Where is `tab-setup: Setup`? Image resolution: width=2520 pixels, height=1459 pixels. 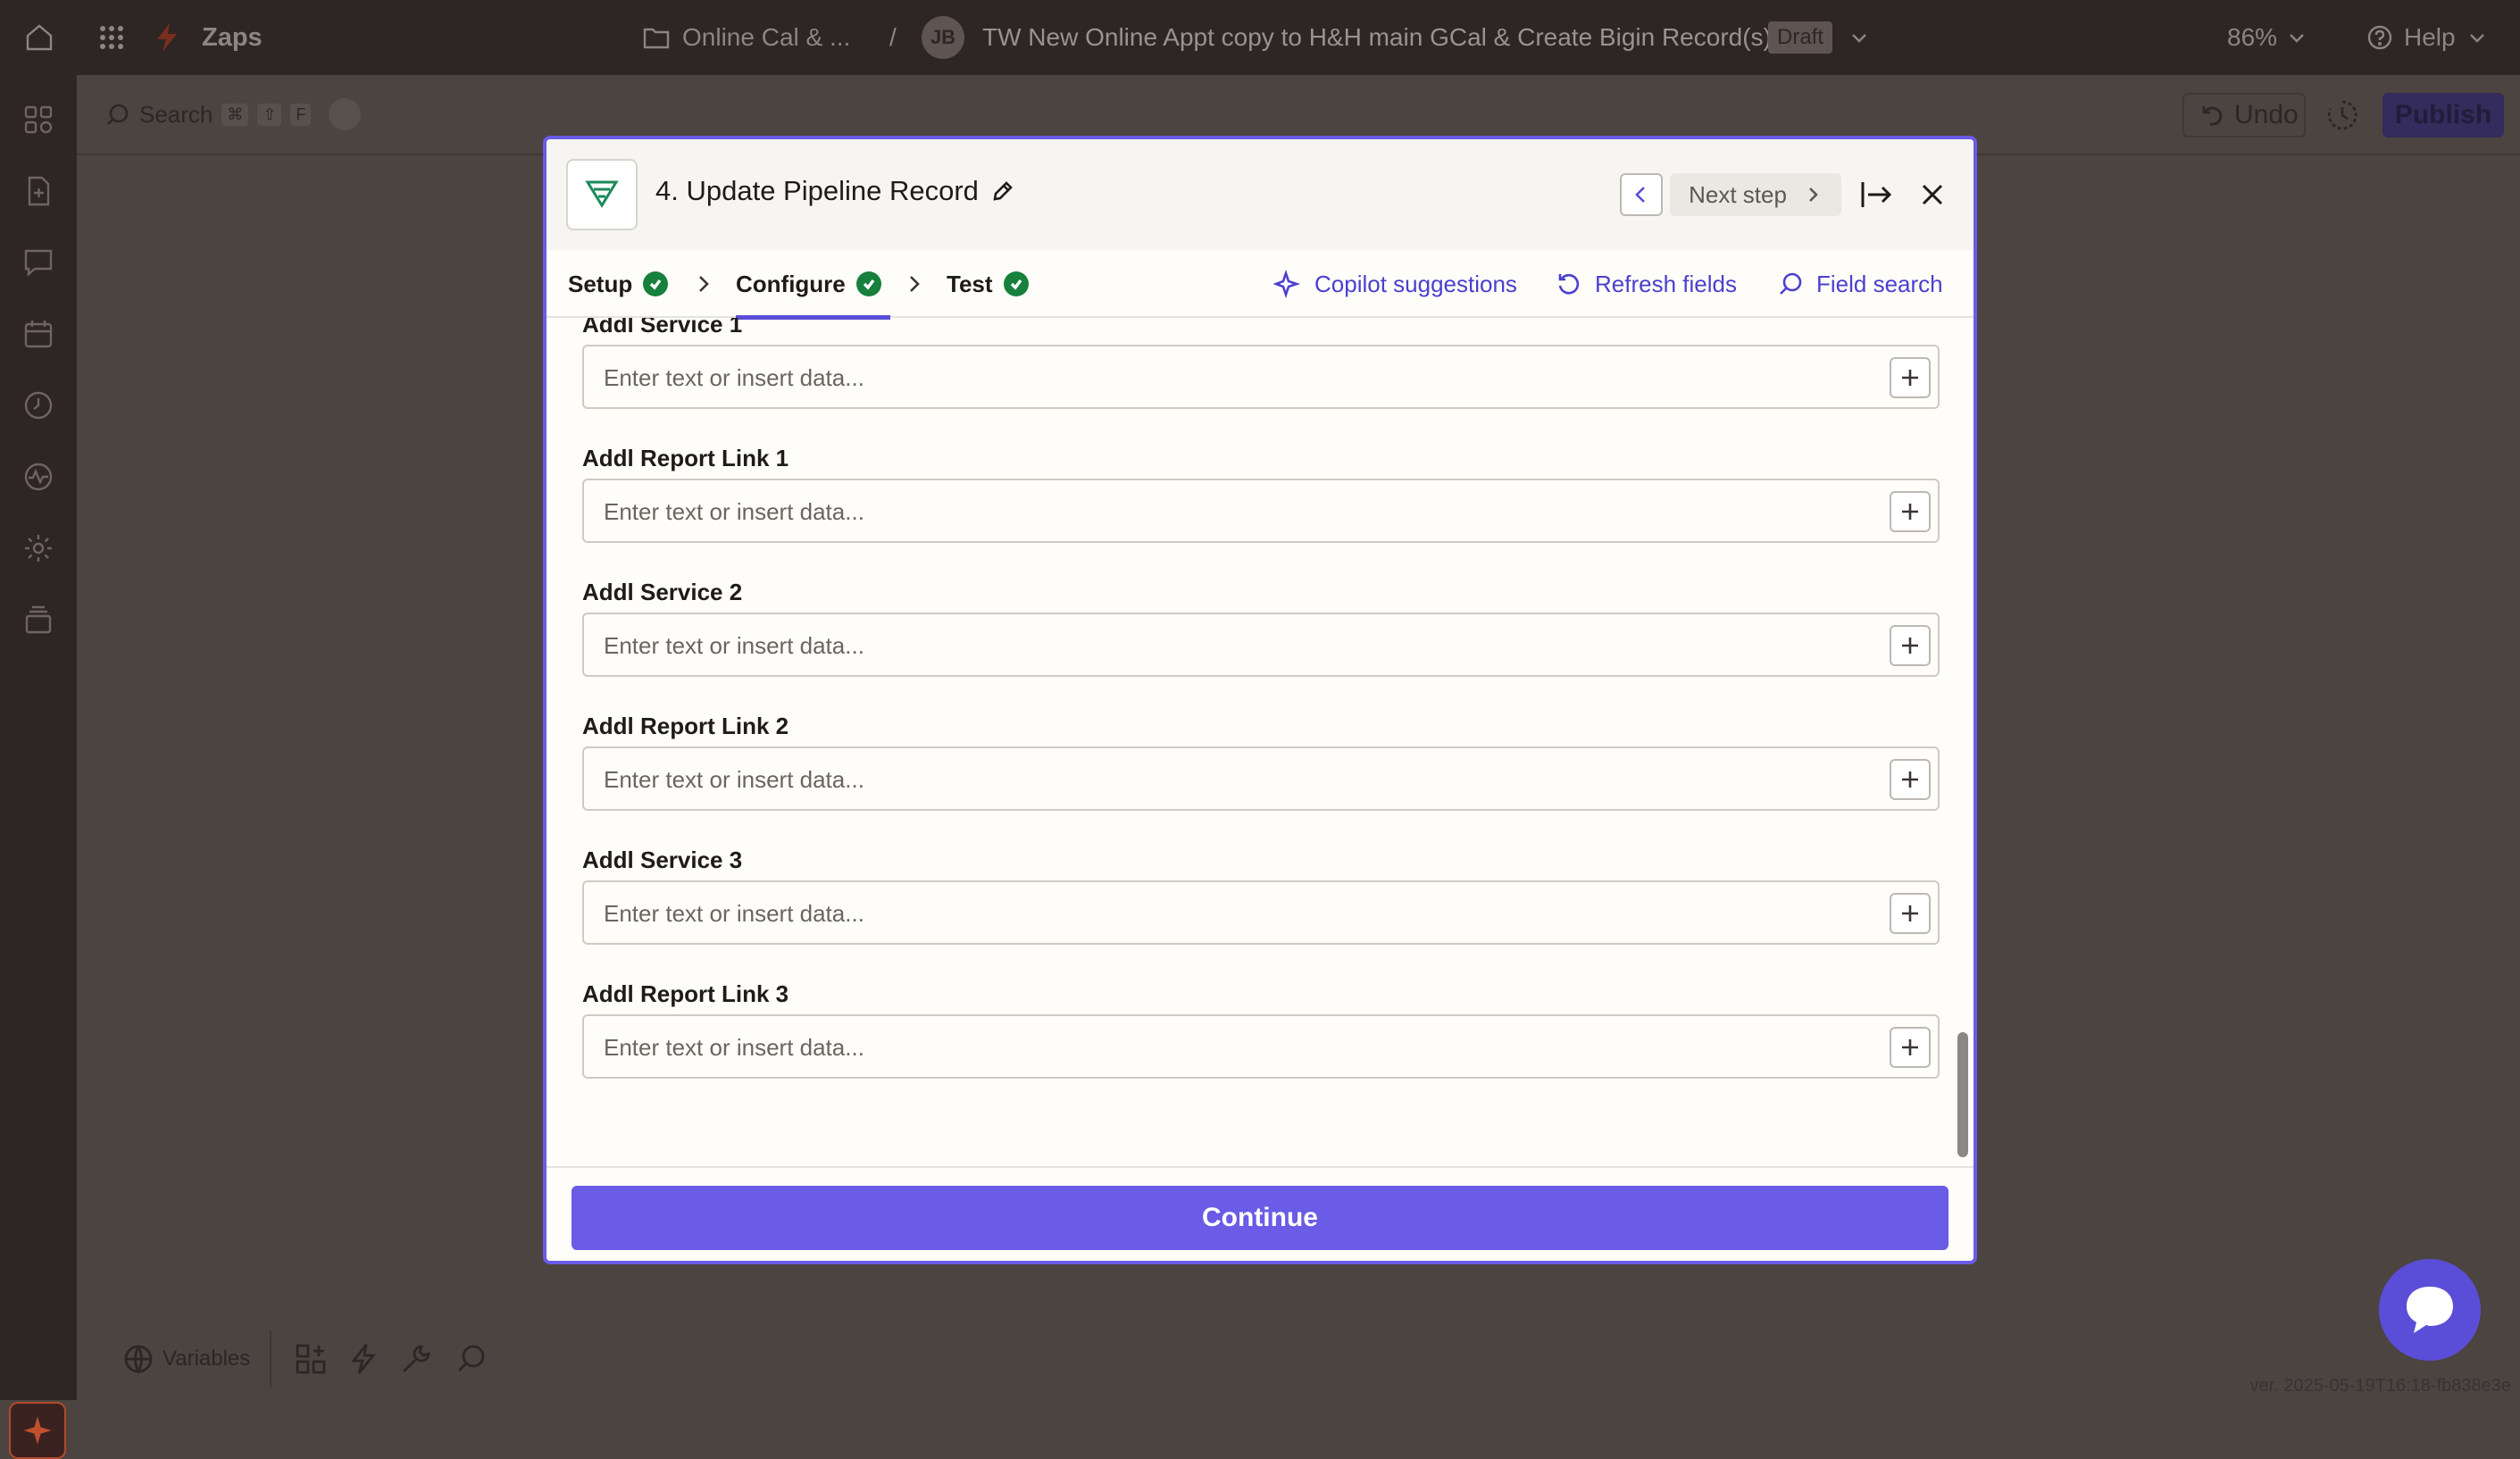
tab-setup: Setup is located at coordinates (619, 284).